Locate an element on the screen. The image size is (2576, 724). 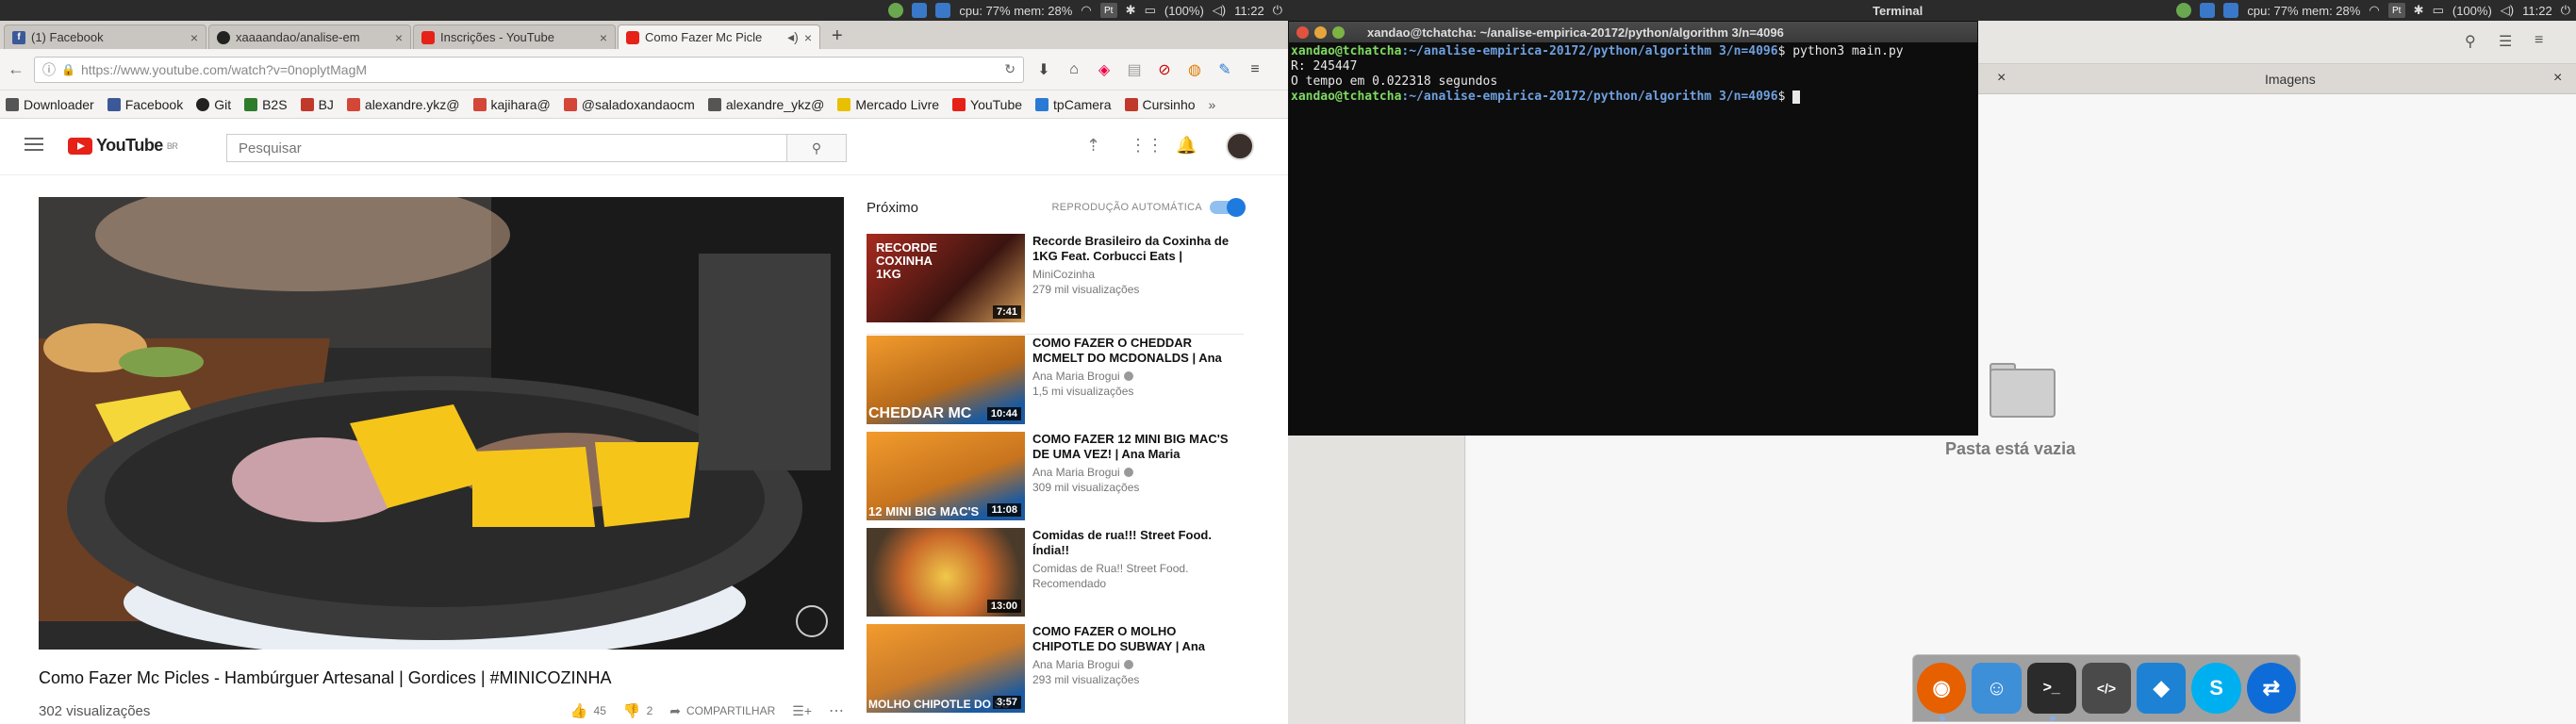
recommendation-title: Comidas de rua!!! Street Food. Índia!! is located at coordinates (1134, 543).